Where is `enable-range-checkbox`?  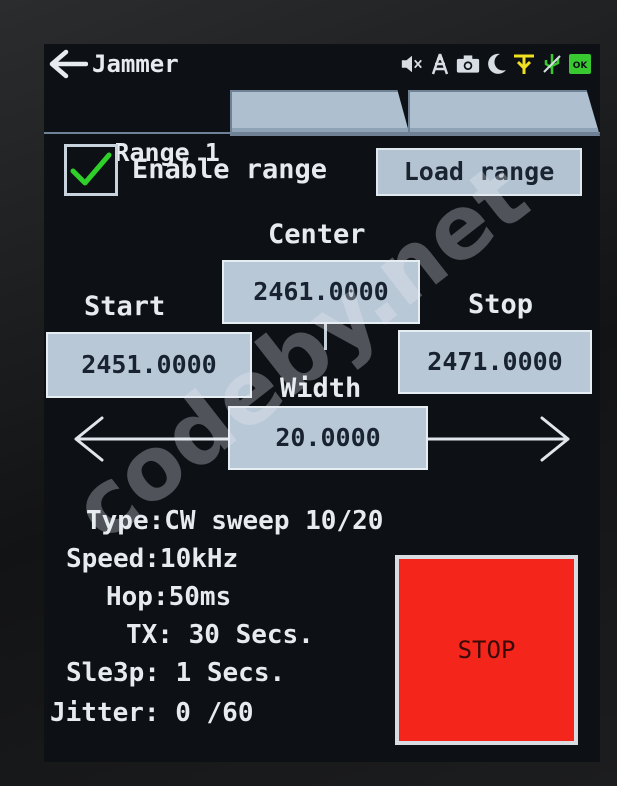 enable-range-checkbox is located at coordinates (91, 170).